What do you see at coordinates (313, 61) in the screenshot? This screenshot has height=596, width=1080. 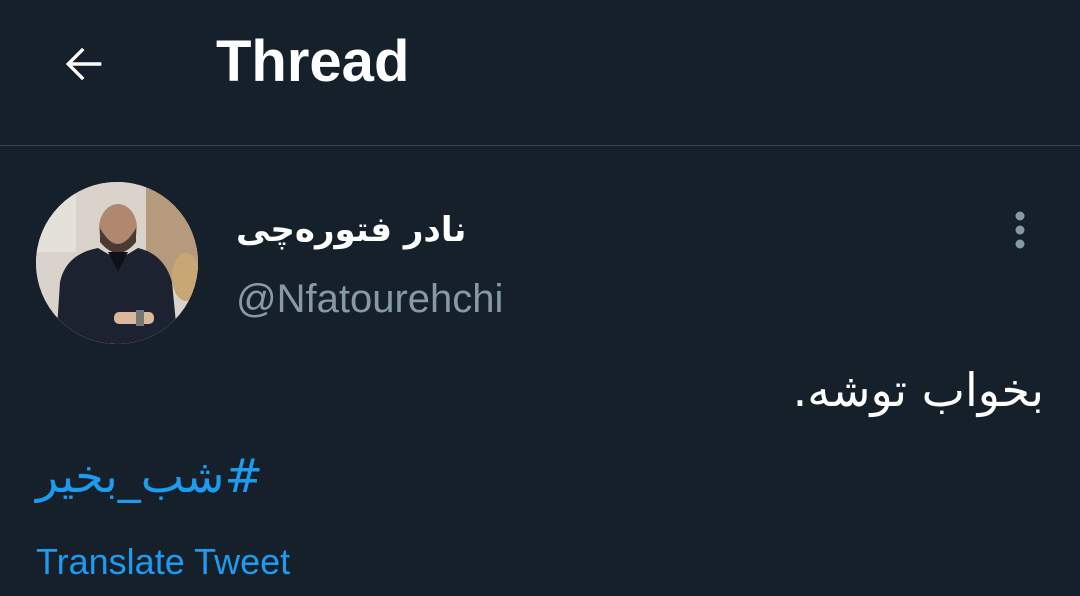 I see `page-title: Thread` at bounding box center [313, 61].